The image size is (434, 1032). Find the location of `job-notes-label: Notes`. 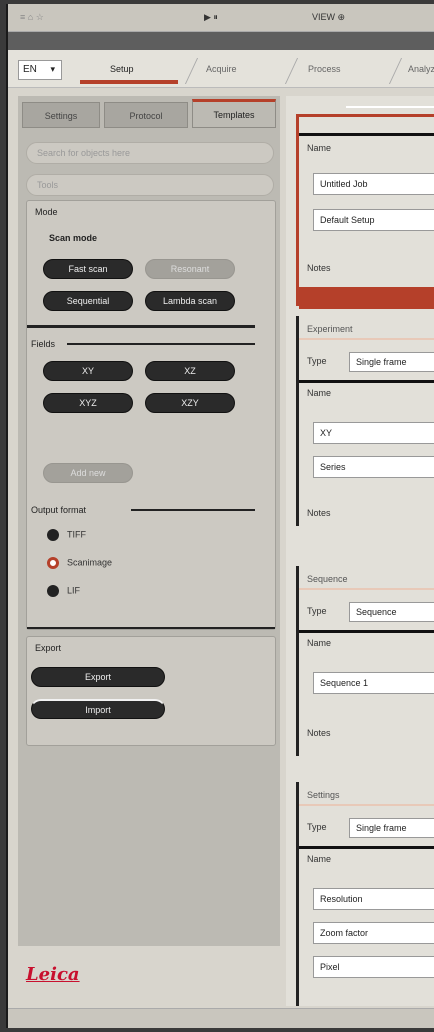

job-notes-label: Notes is located at coordinates (319, 268).